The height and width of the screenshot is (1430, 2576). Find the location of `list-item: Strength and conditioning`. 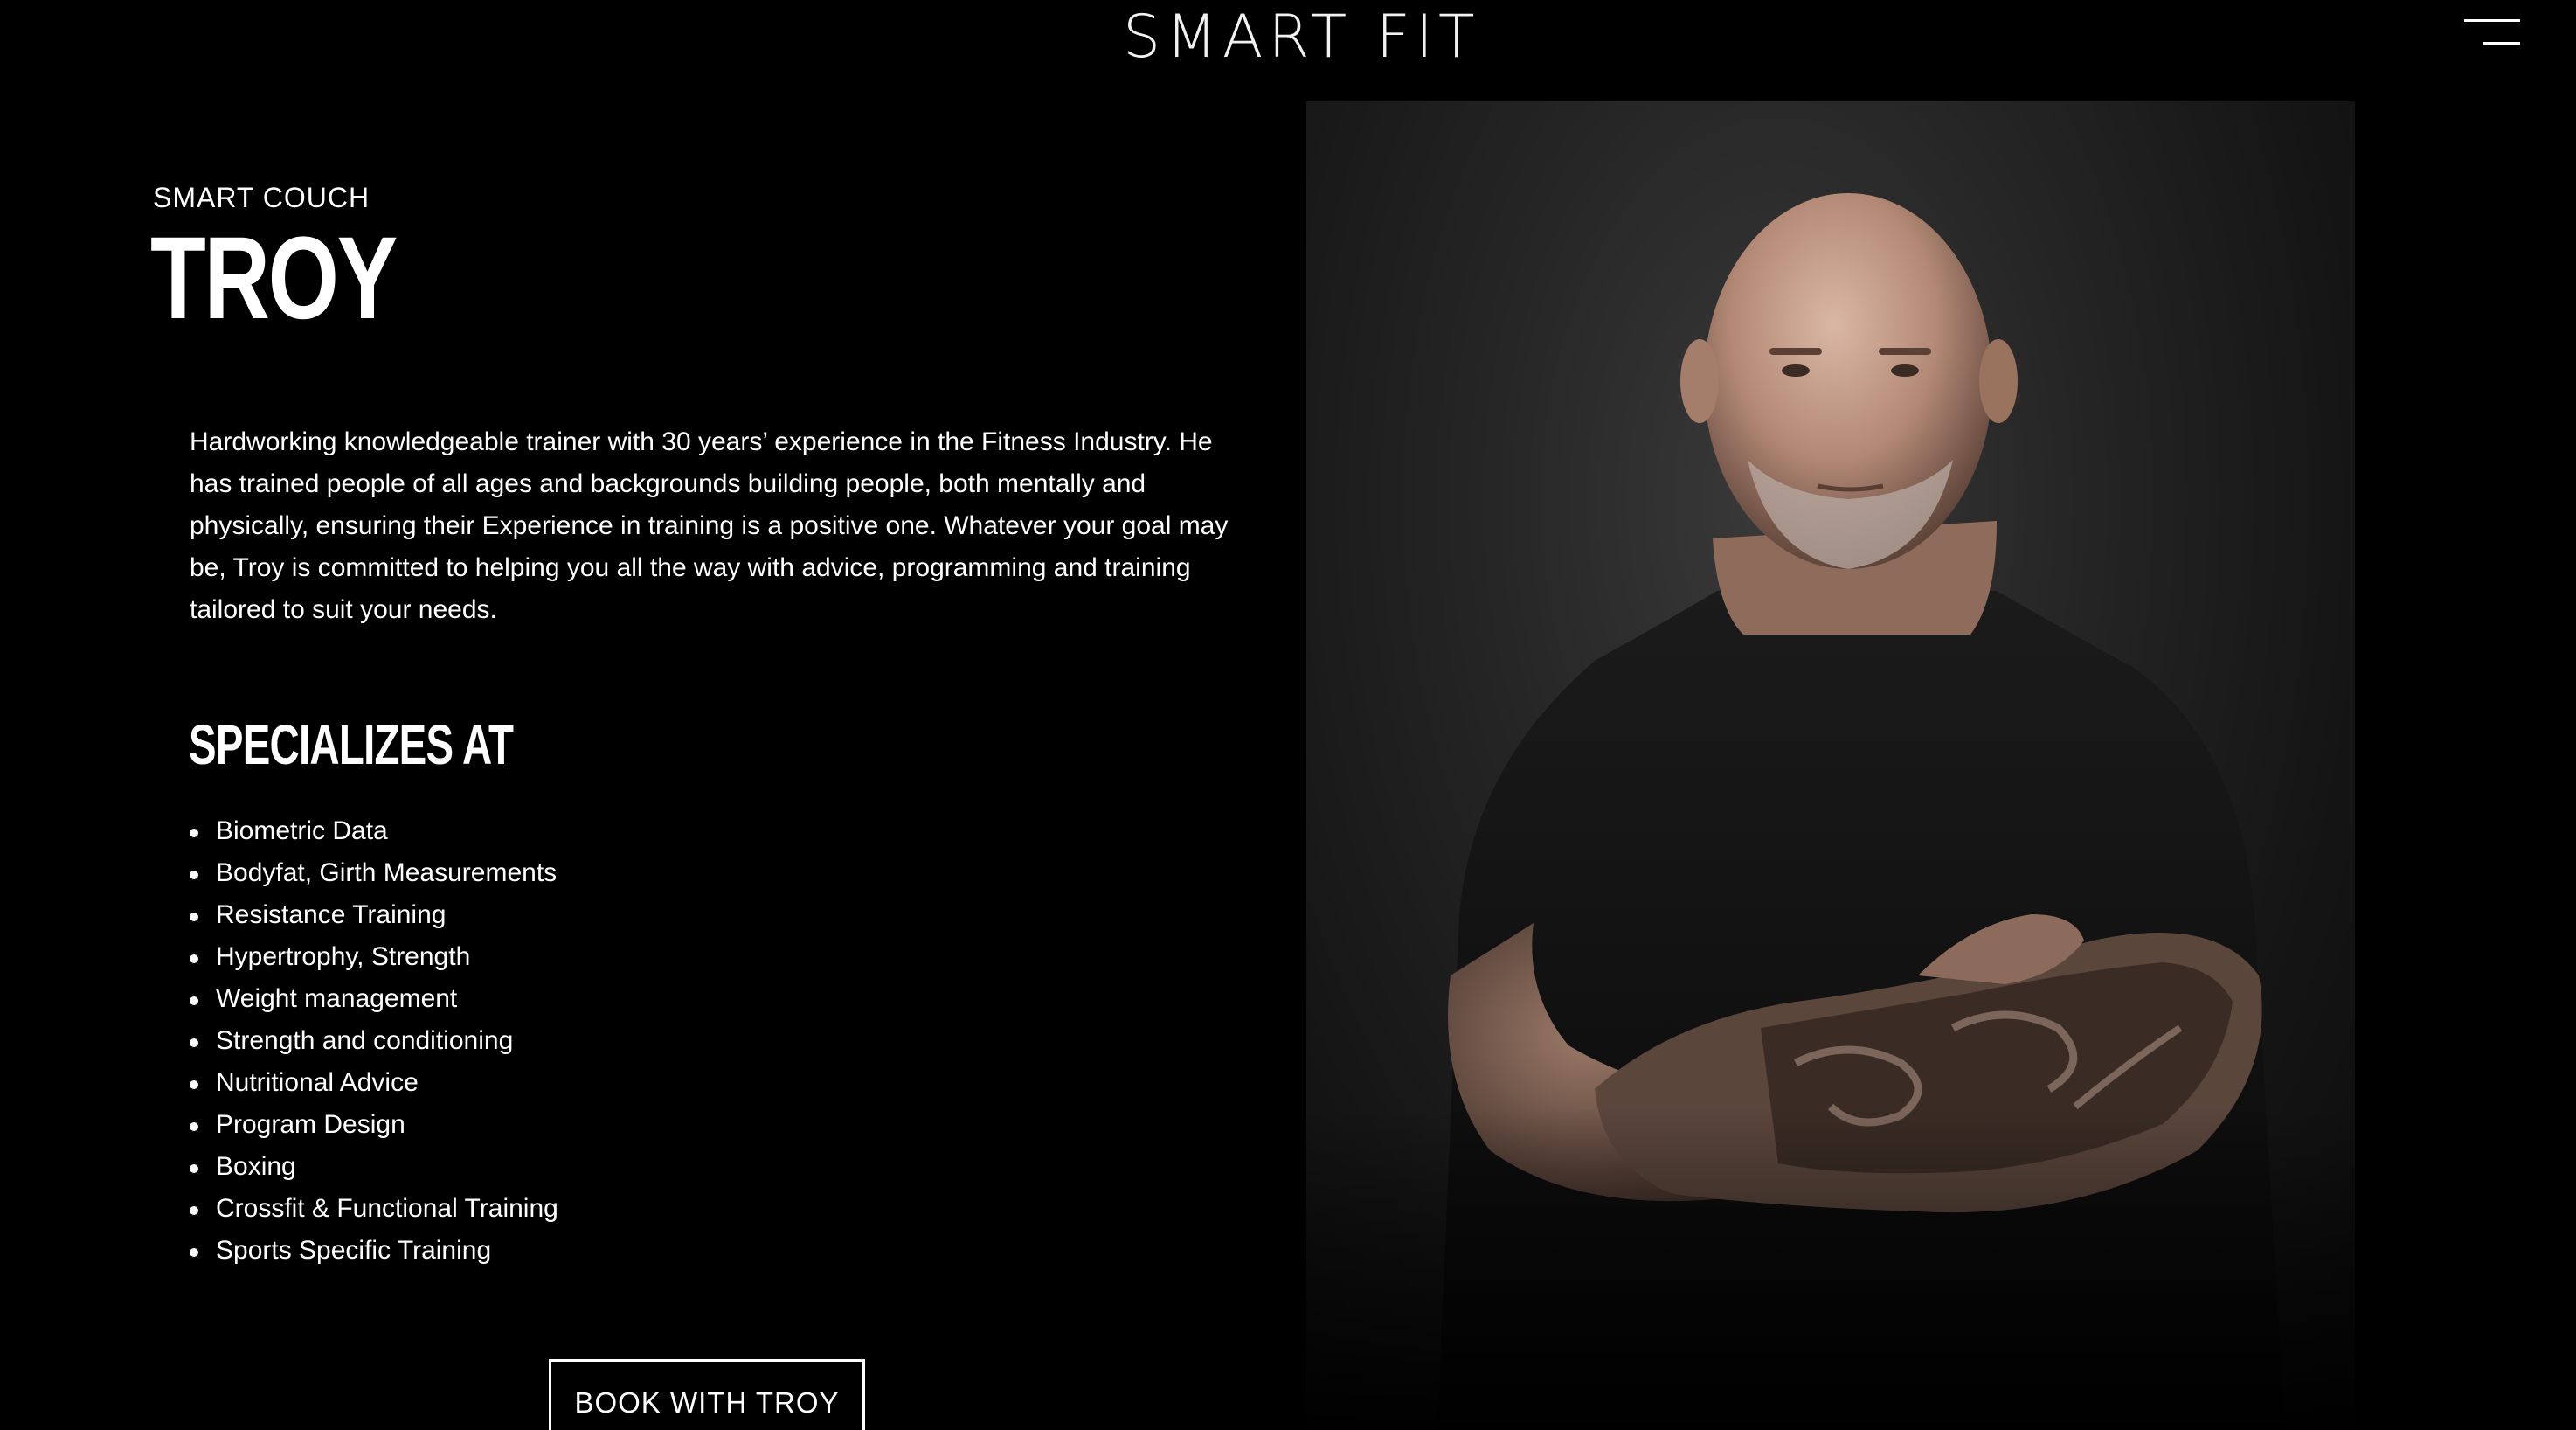

list-item: Strength and conditioning is located at coordinates (374, 1041).